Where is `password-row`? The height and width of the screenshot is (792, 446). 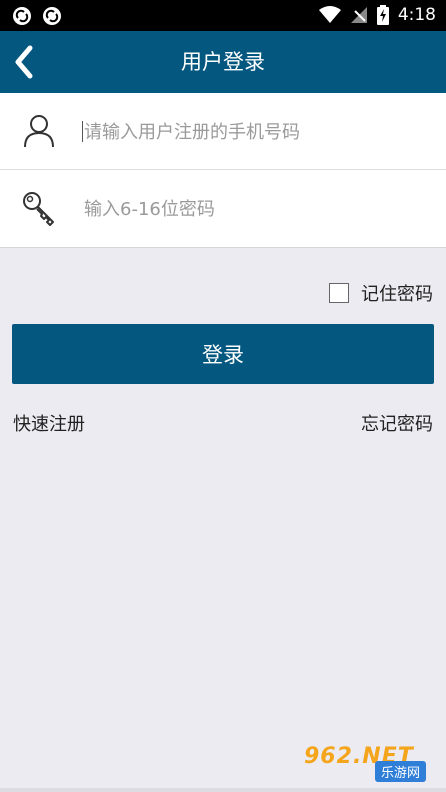
password-row is located at coordinates (223, 208).